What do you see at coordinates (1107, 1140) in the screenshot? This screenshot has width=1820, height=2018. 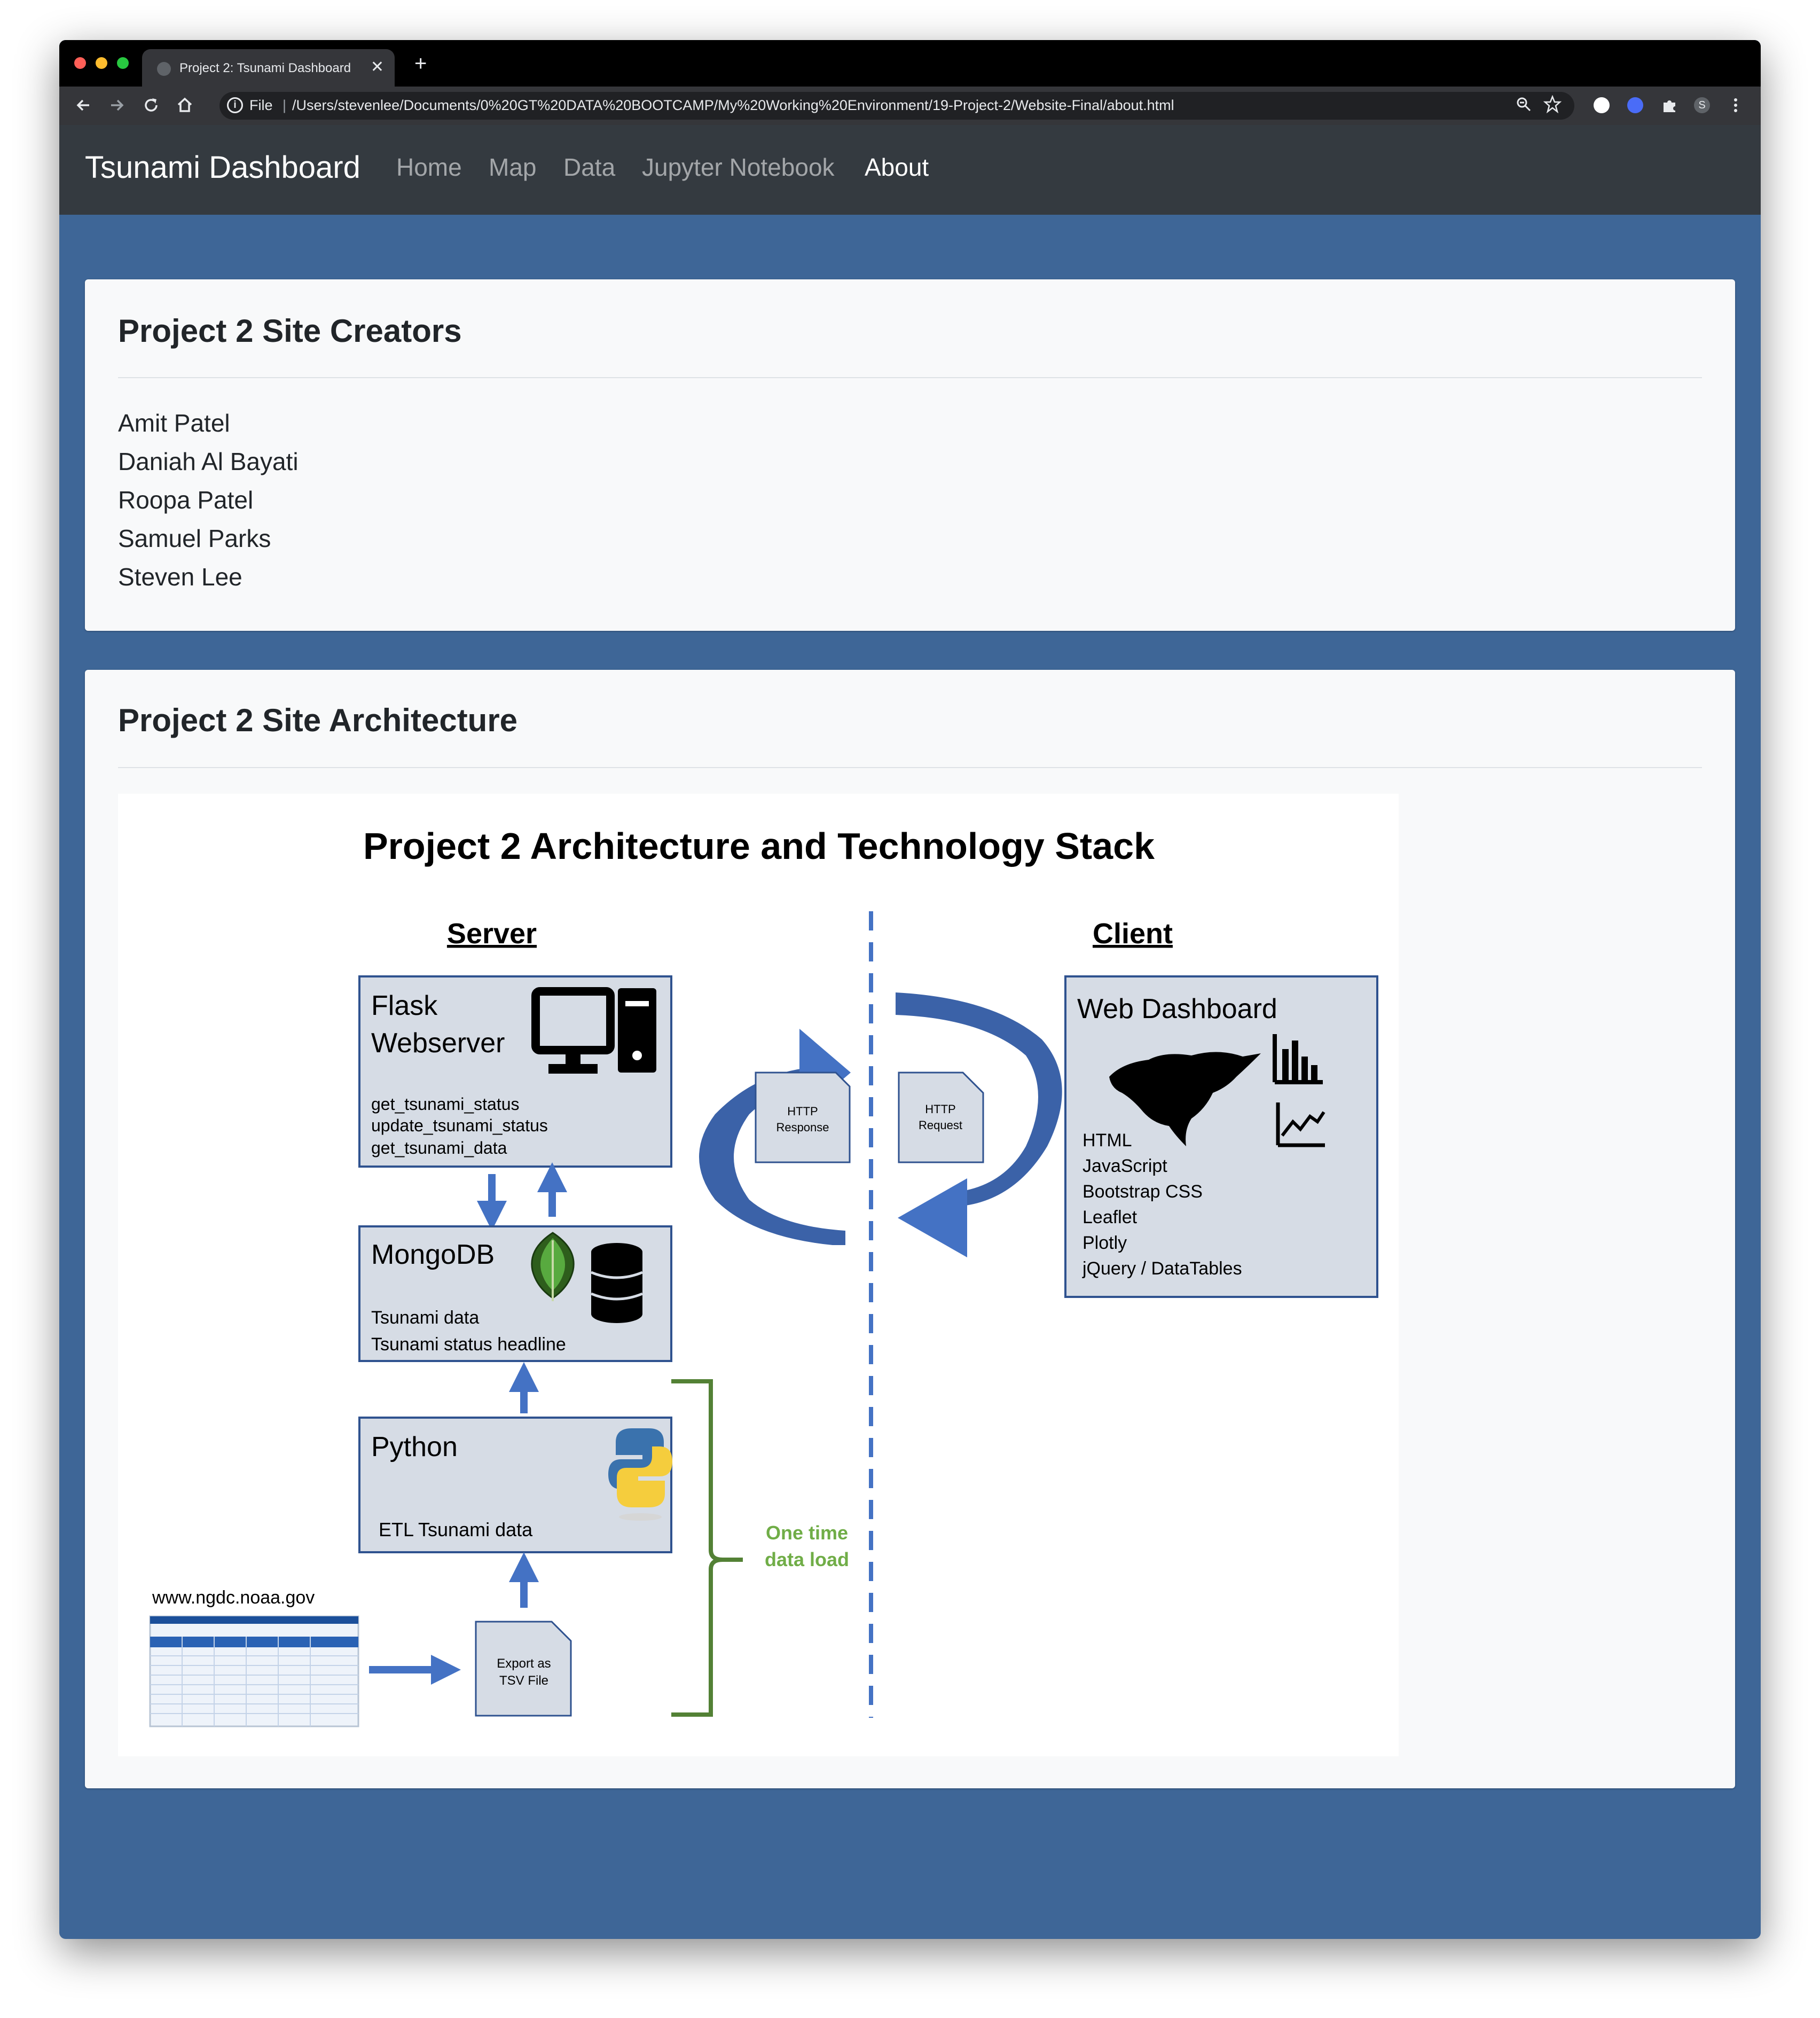 I see `tech-item: HTML` at bounding box center [1107, 1140].